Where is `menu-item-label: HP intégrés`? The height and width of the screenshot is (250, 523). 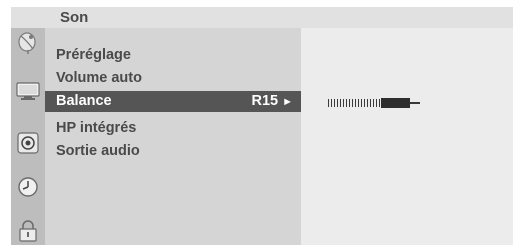 menu-item-label: HP intégrés is located at coordinates (96, 128).